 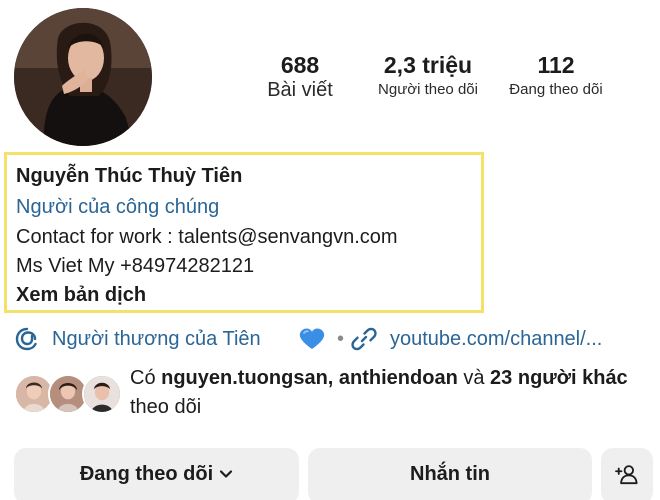 What do you see at coordinates (428, 89) in the screenshot?
I see `followers-label: Người theo dõi` at bounding box center [428, 89].